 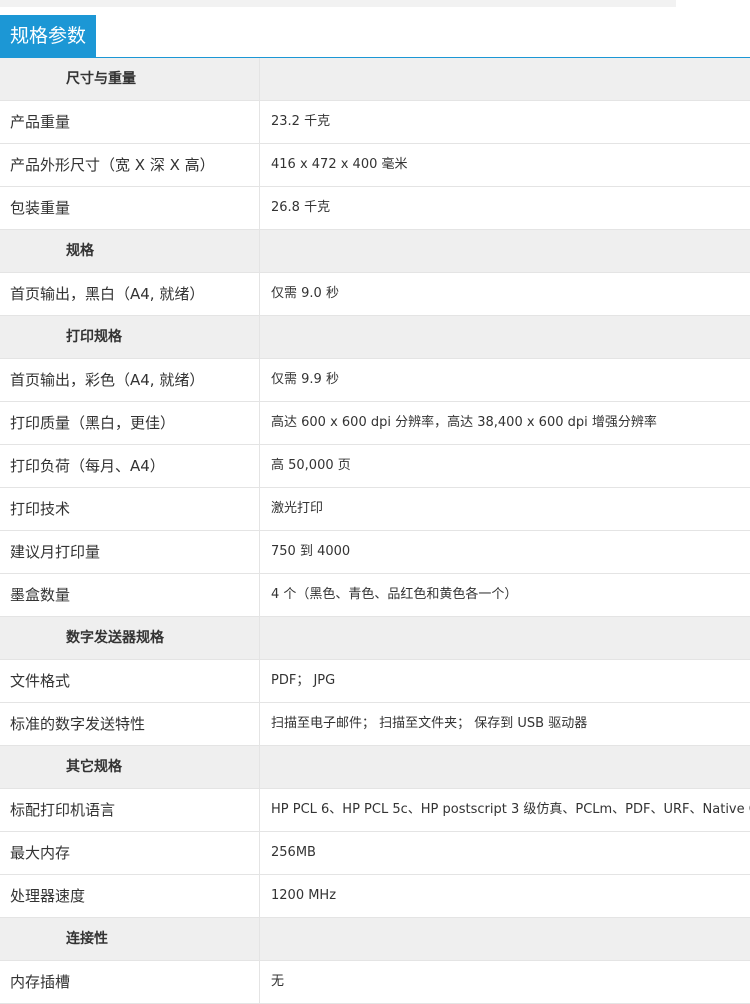 What do you see at coordinates (130, 251) in the screenshot?
I see `section-title: 规格` at bounding box center [130, 251].